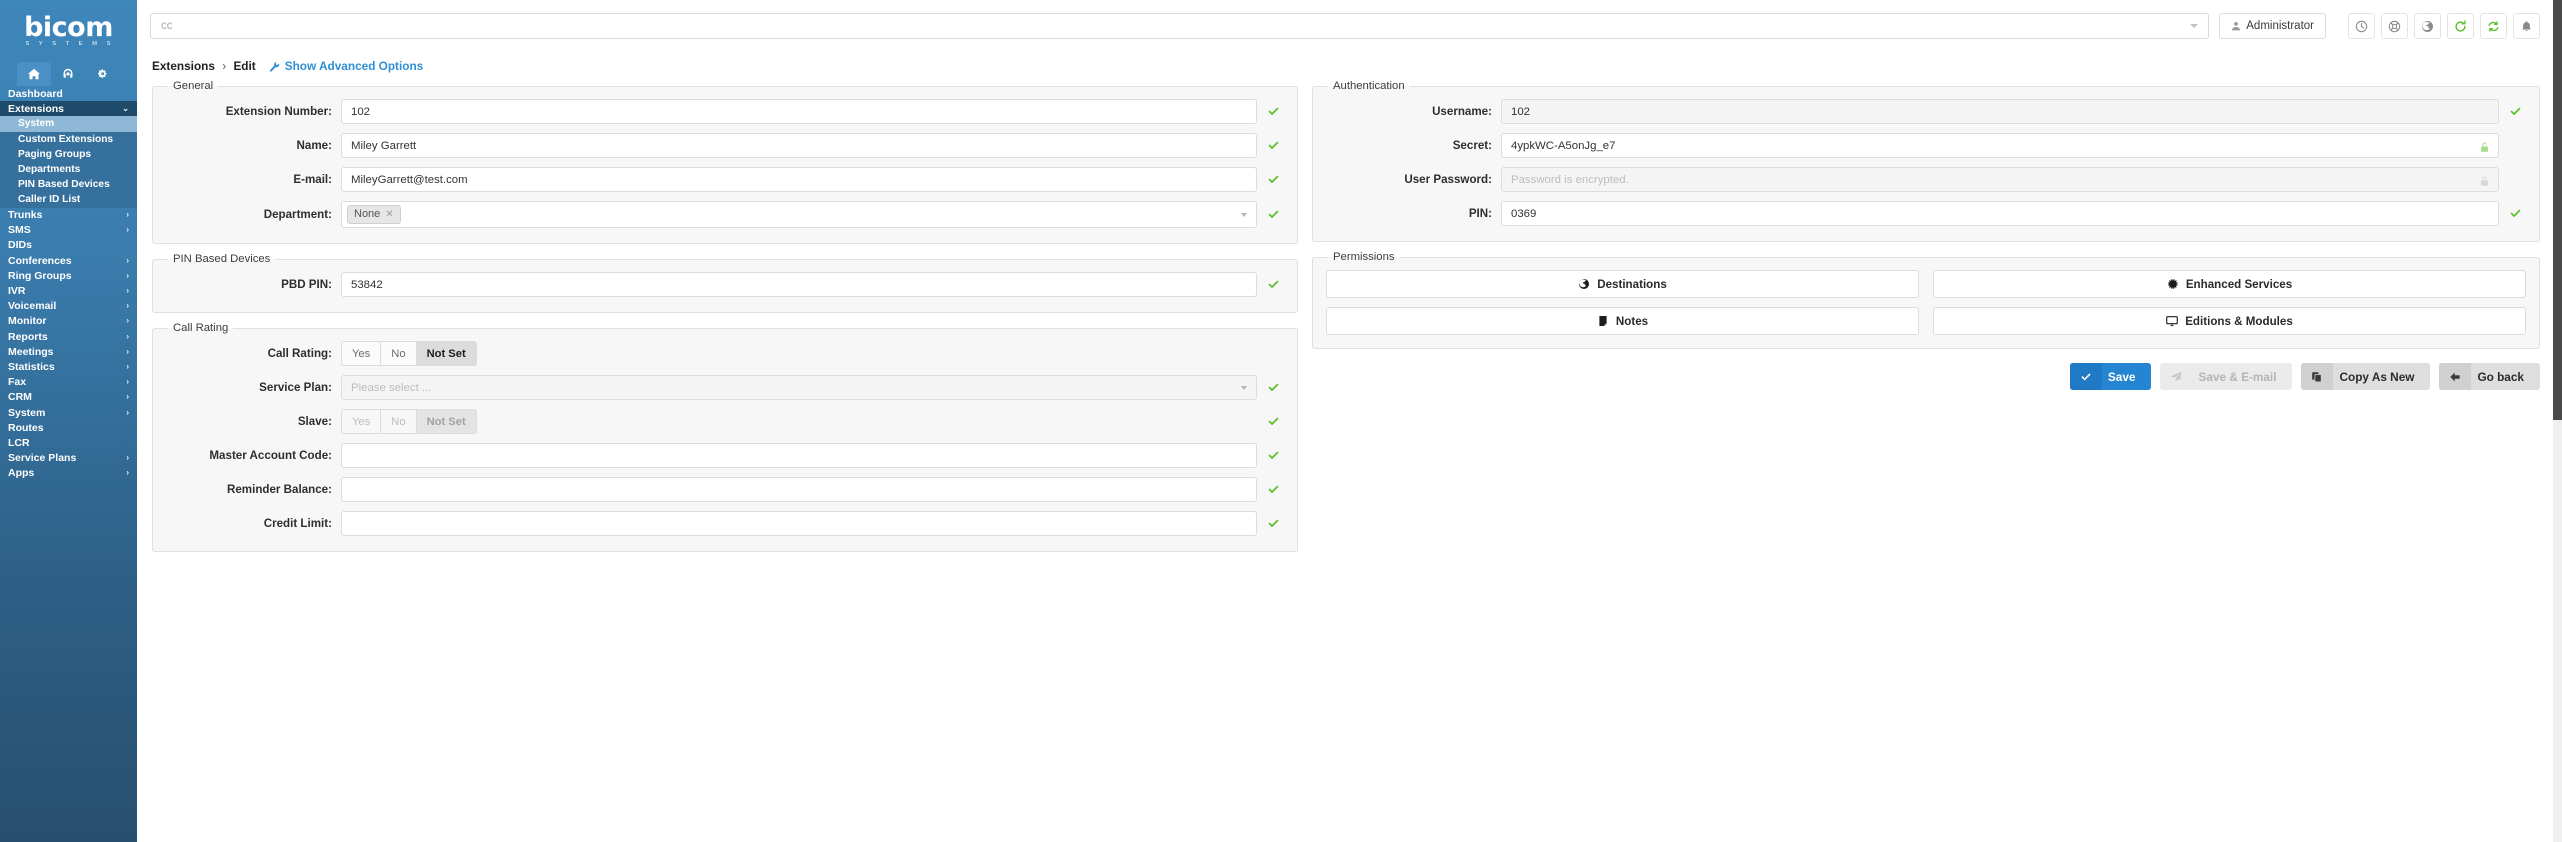  I want to click on reminder-balance-input, so click(799, 489).